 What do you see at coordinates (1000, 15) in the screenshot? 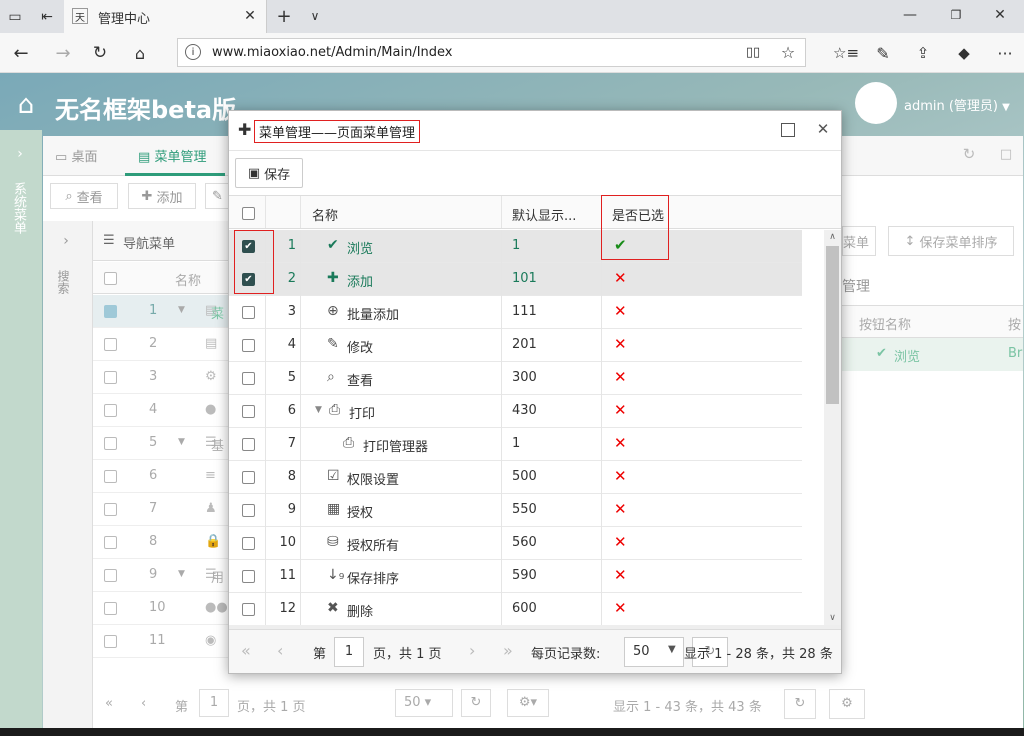
I see `window-close-icon: ✕` at bounding box center [1000, 15].